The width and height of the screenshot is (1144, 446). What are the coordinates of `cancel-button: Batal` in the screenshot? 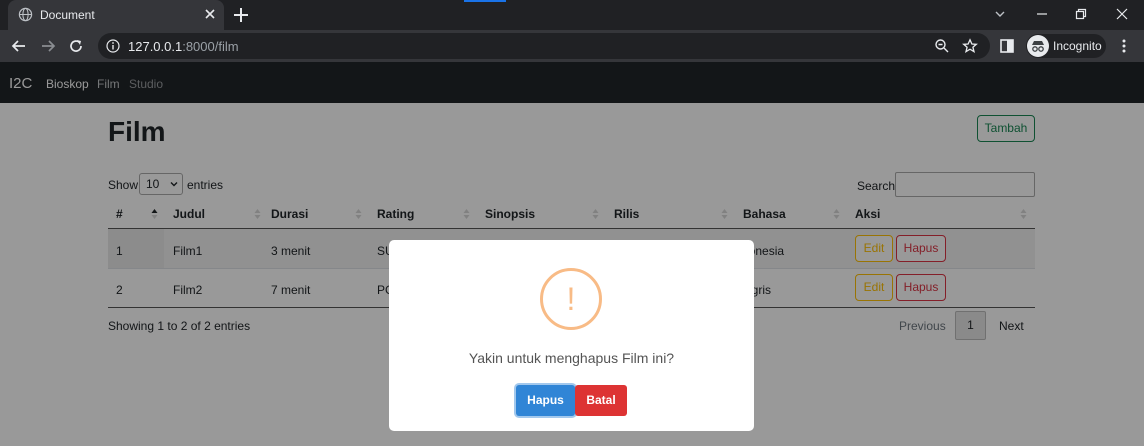 It's located at (601, 400).